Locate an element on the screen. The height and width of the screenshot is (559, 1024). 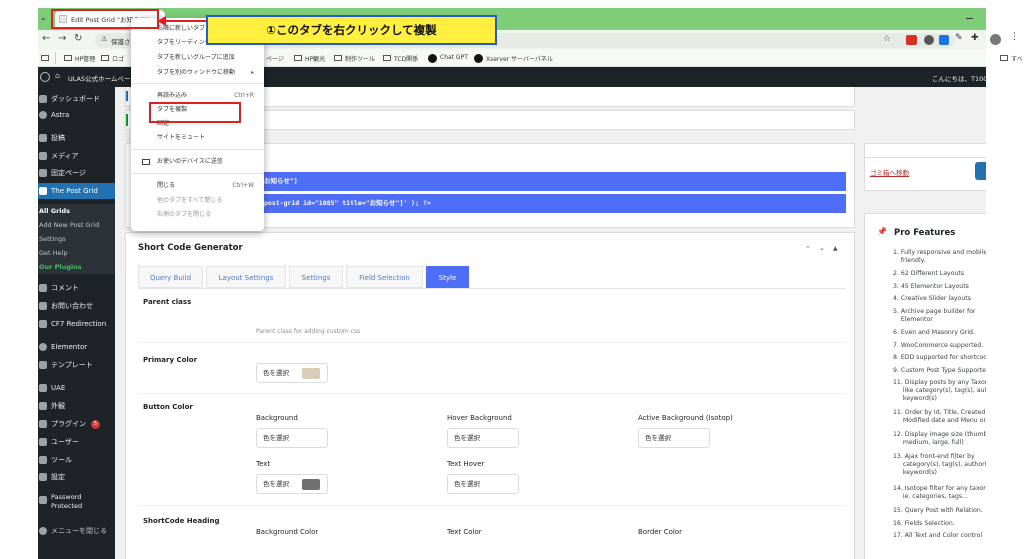
bookmark-star-icon: ☆ is located at coordinates (887, 39).